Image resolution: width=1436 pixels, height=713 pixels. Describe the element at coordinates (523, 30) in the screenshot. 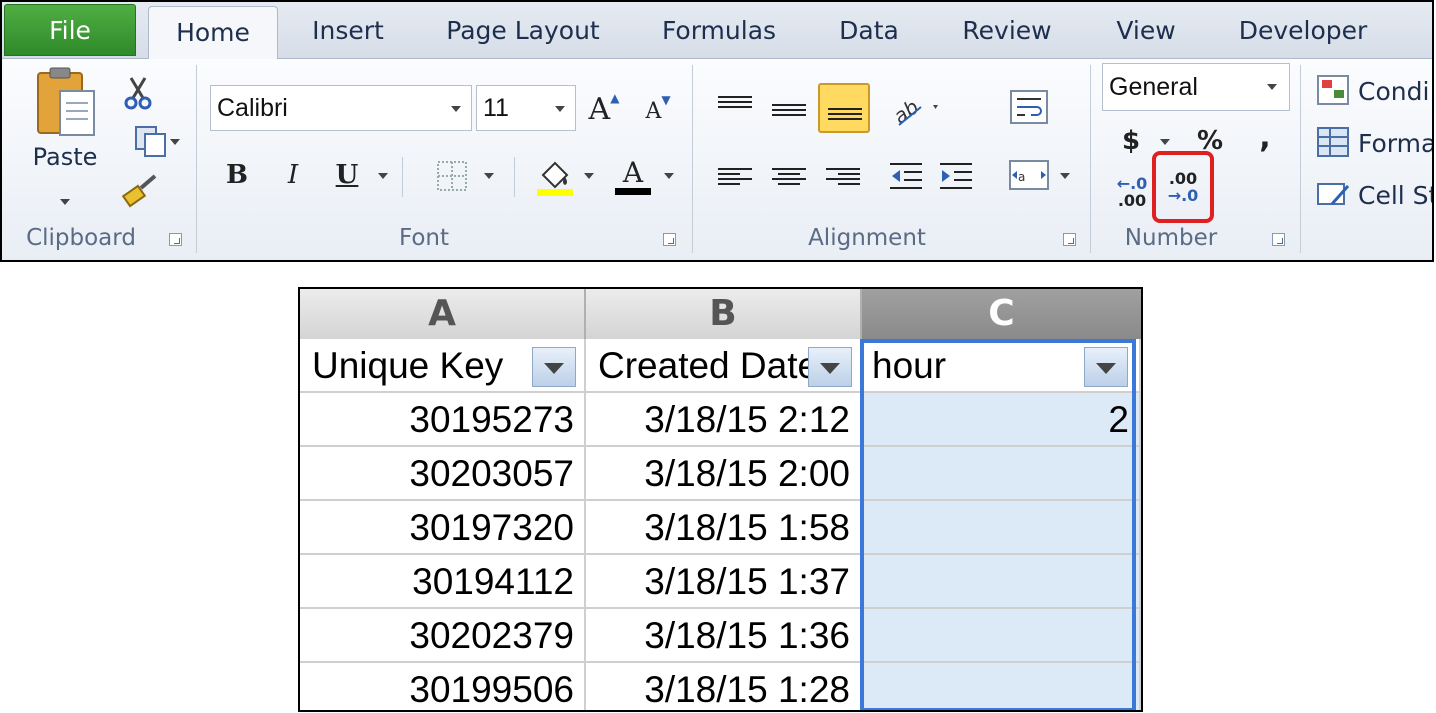

I see `tab-page-layout: Page Layout` at that location.